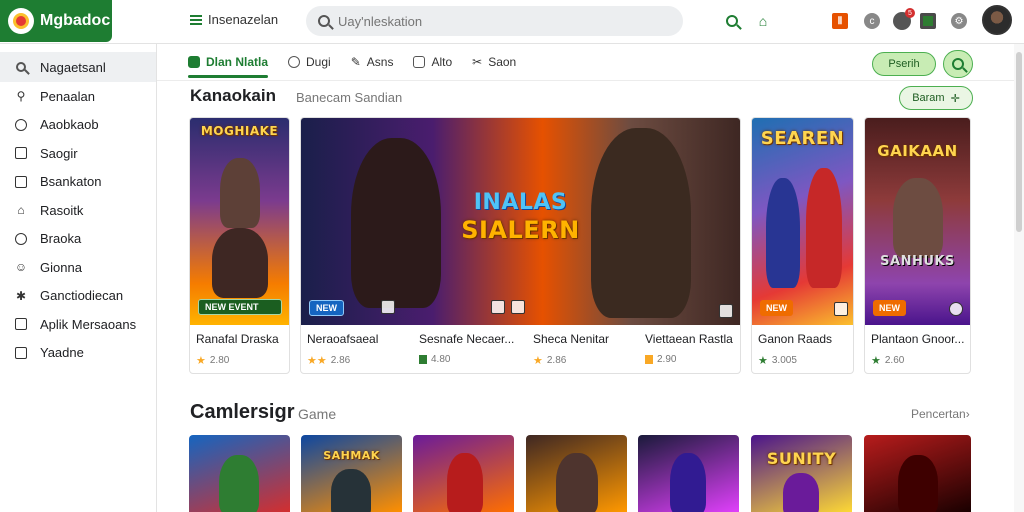  I want to click on list-icon, so click(21, 353).